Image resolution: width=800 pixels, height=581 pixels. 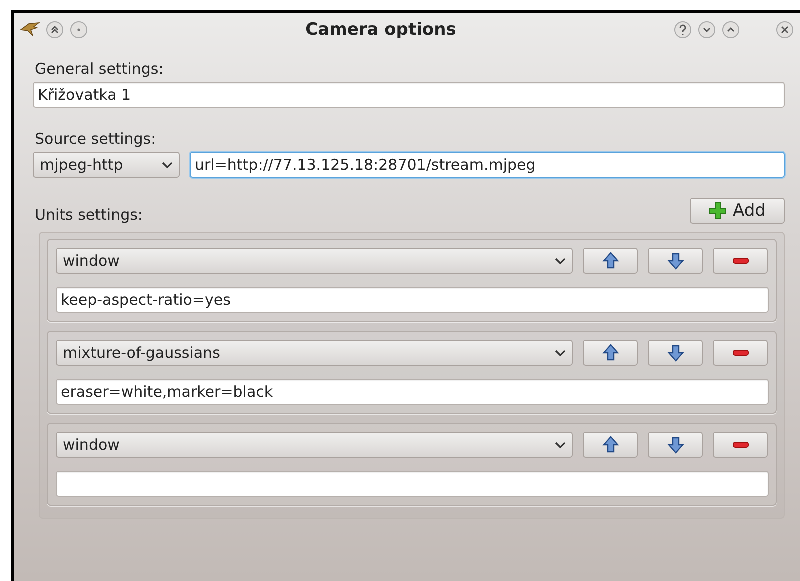 What do you see at coordinates (409, 95) in the screenshot?
I see `name-field: Křižovatka 1` at bounding box center [409, 95].